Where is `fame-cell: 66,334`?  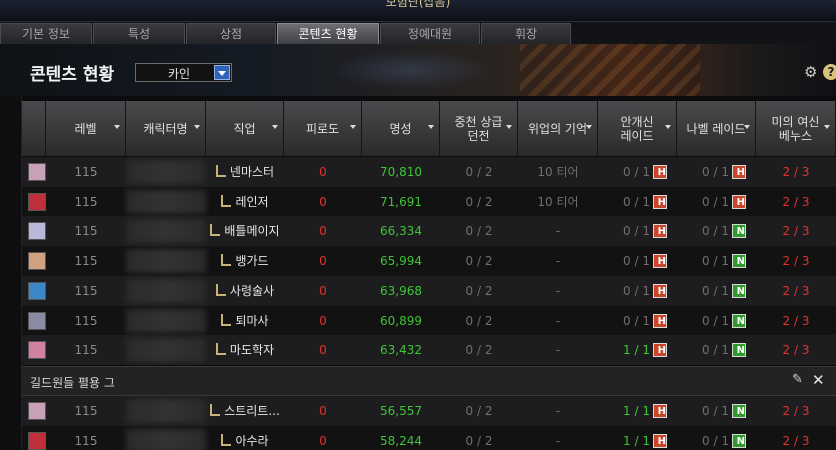 fame-cell: 66,334 is located at coordinates (401, 231).